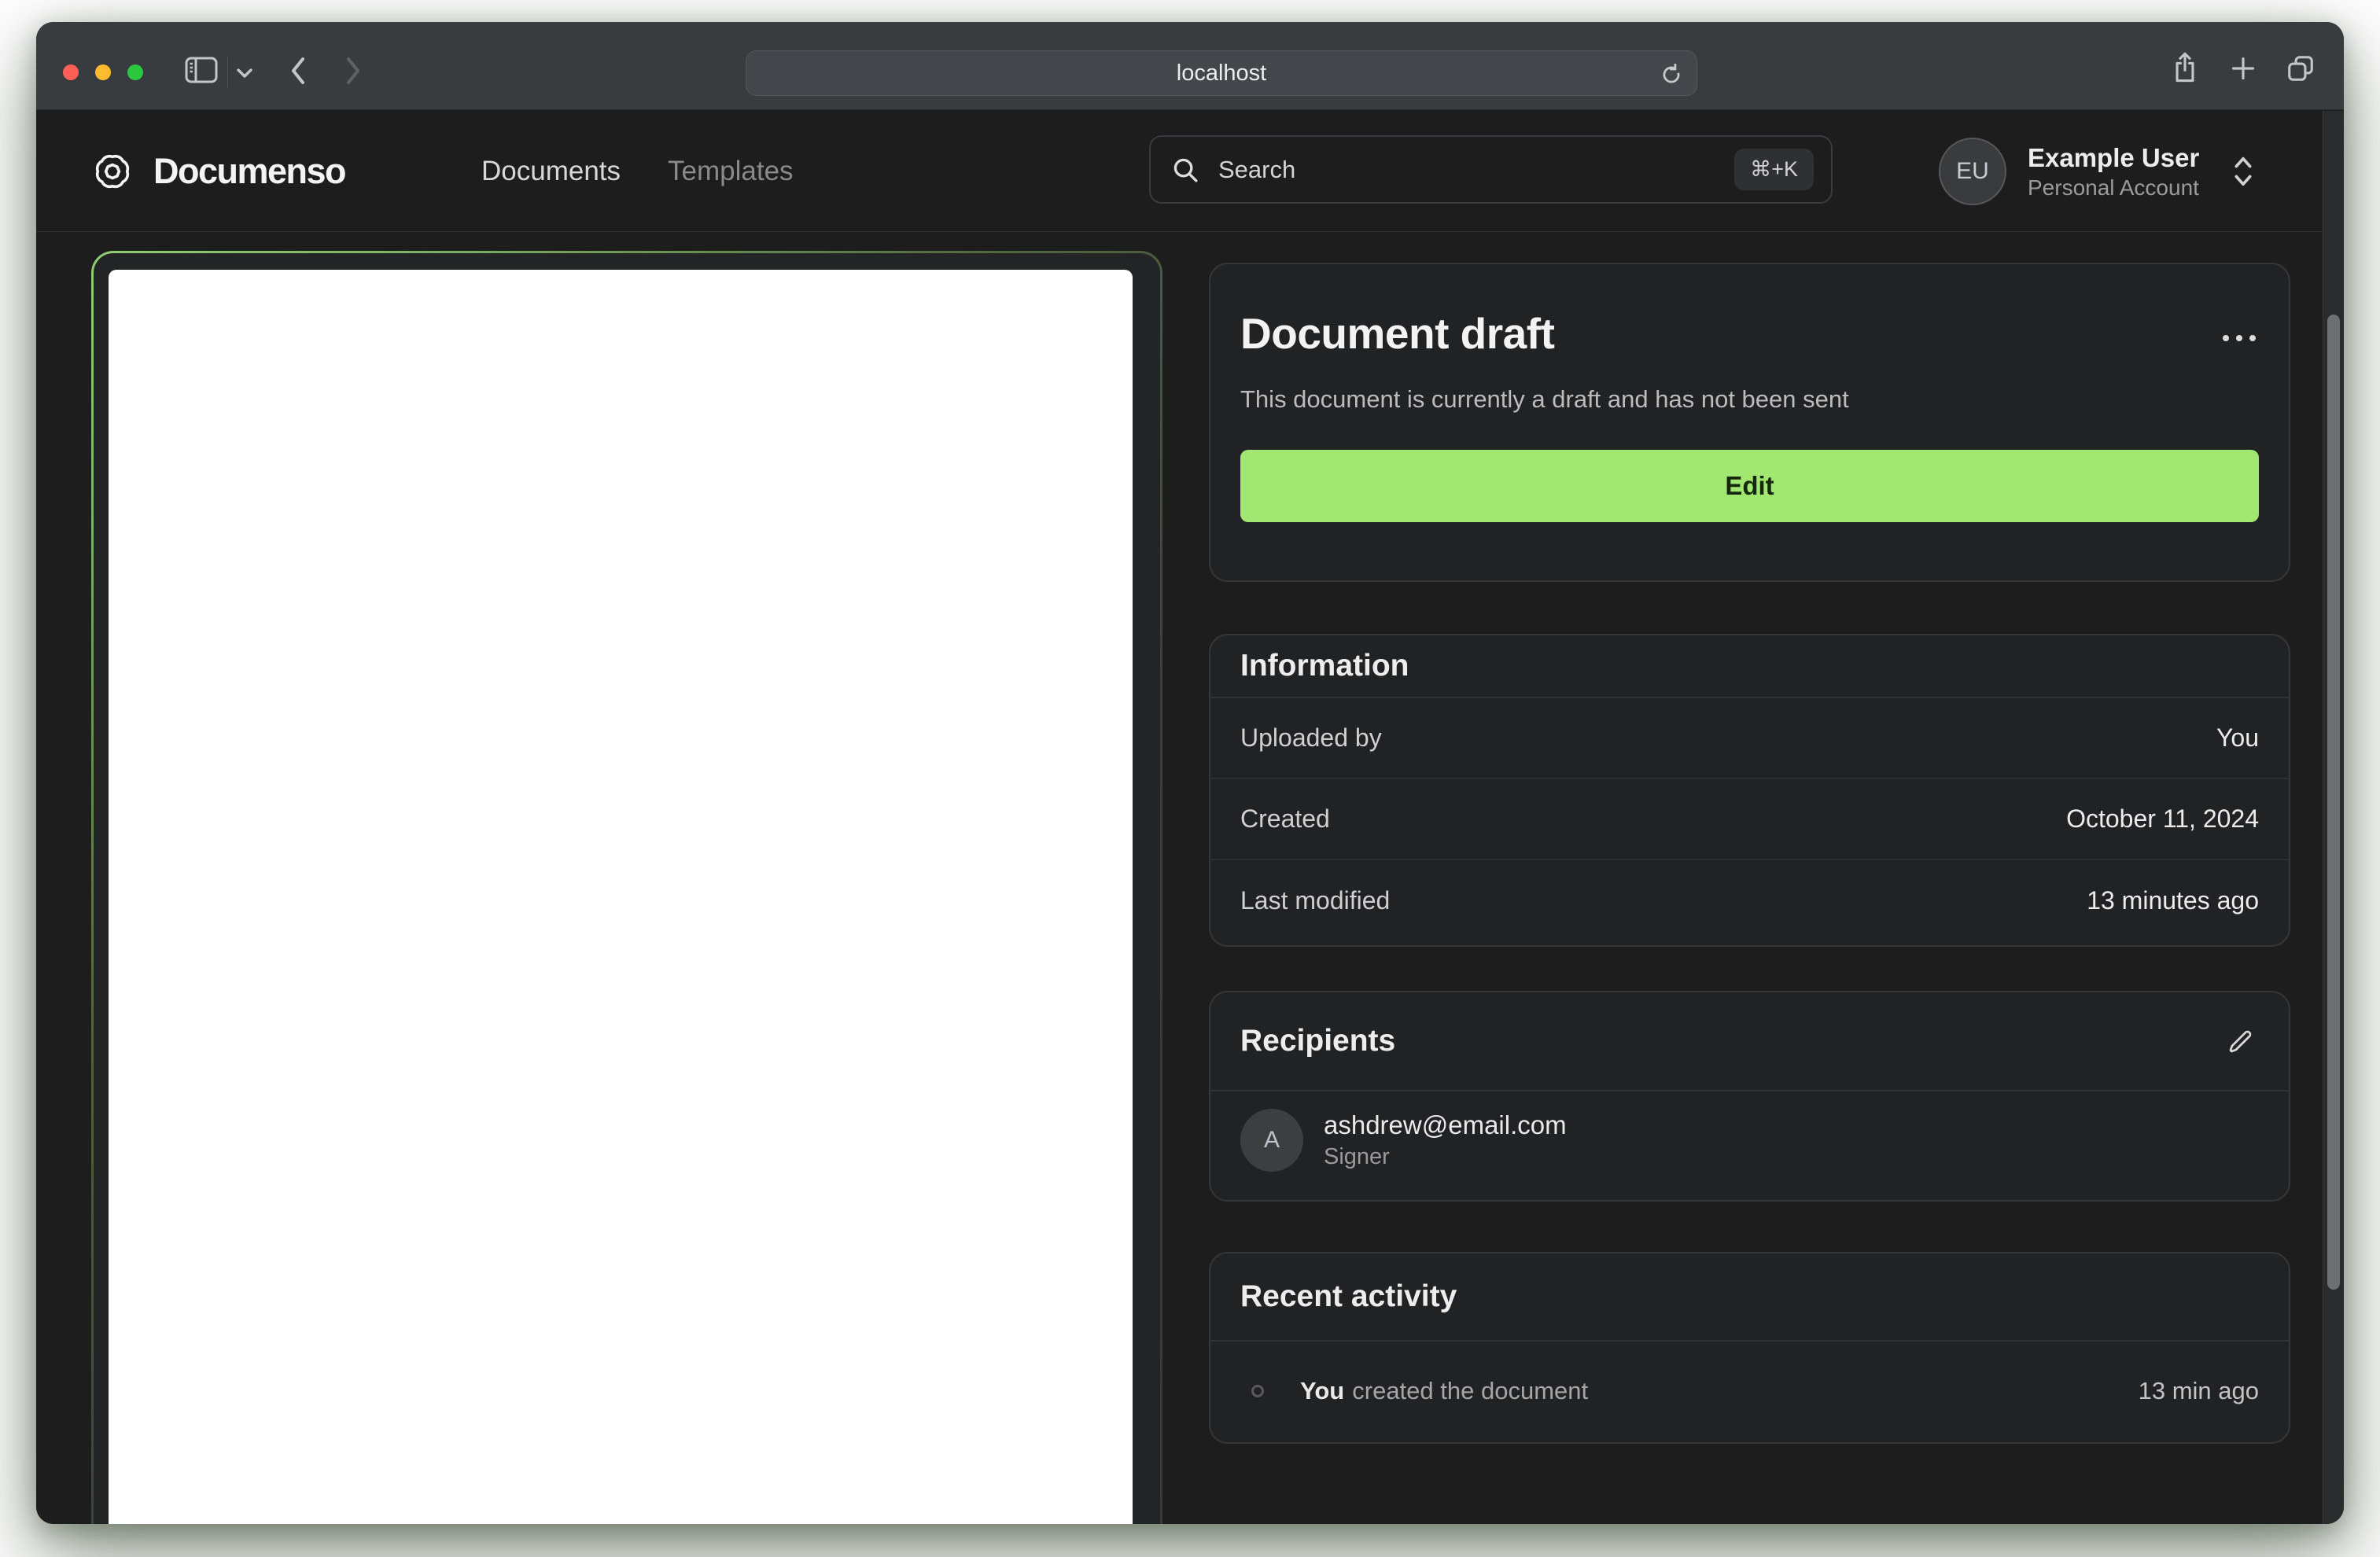 This screenshot has width=2380, height=1557. I want to click on main-nav: Documents Templates, so click(637, 171).